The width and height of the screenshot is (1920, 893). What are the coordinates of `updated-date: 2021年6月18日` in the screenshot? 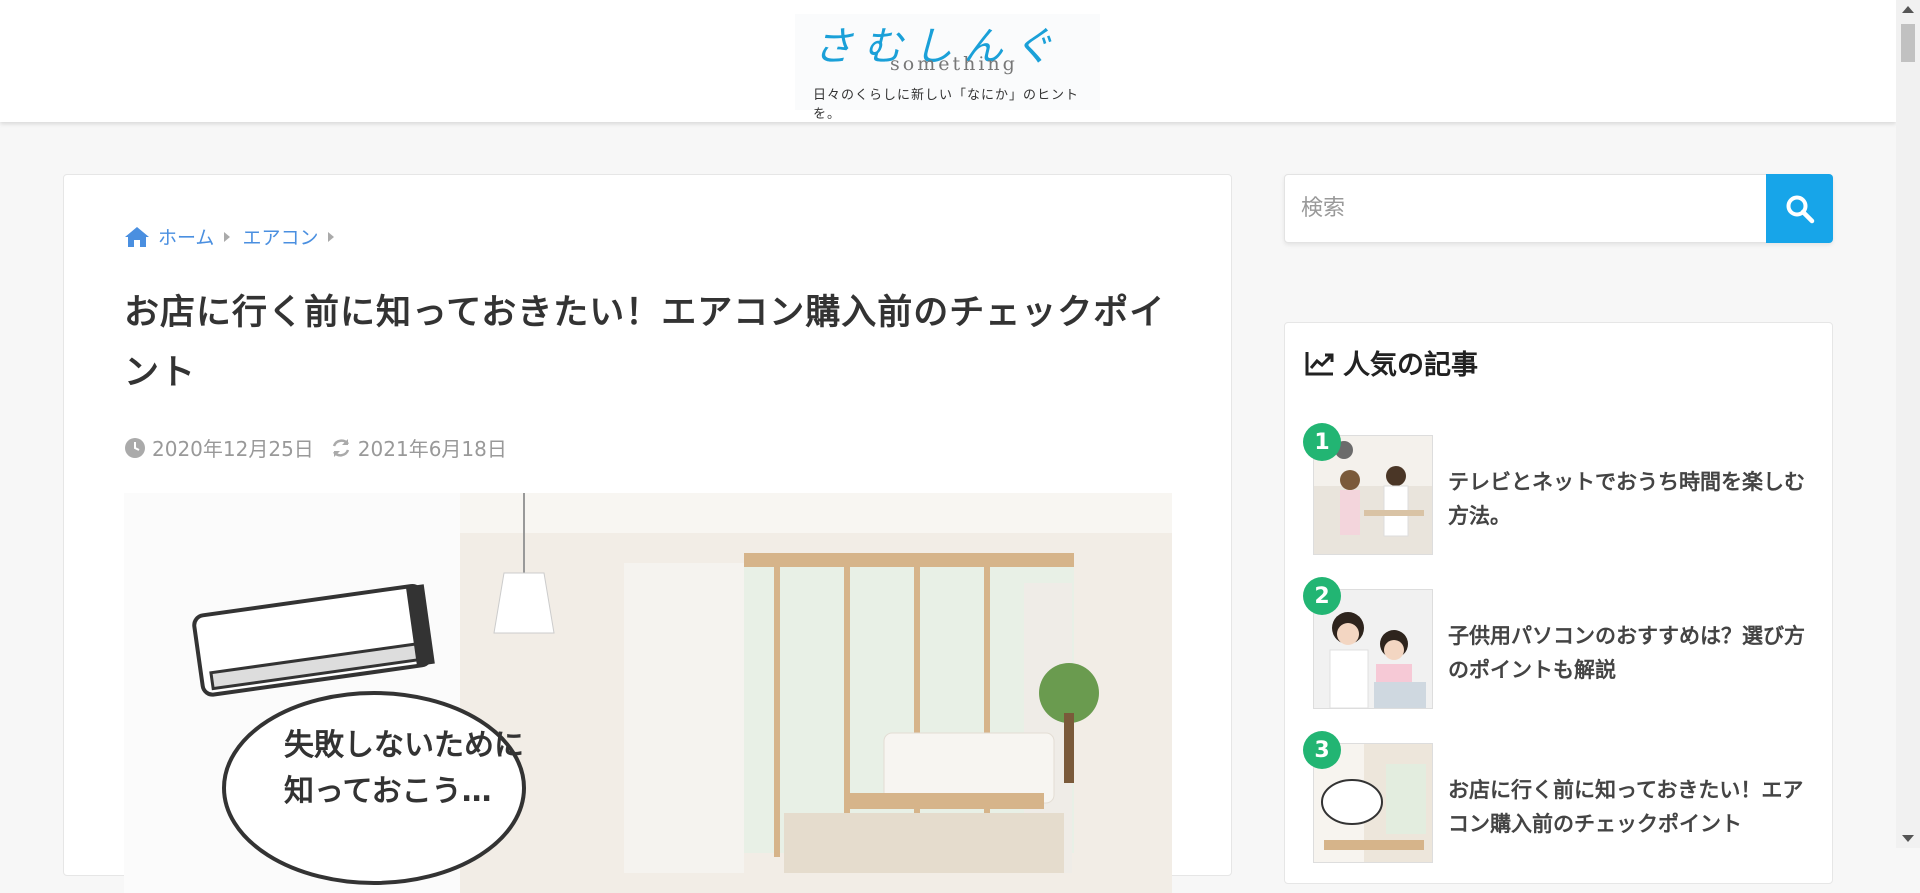 It's located at (432, 449).